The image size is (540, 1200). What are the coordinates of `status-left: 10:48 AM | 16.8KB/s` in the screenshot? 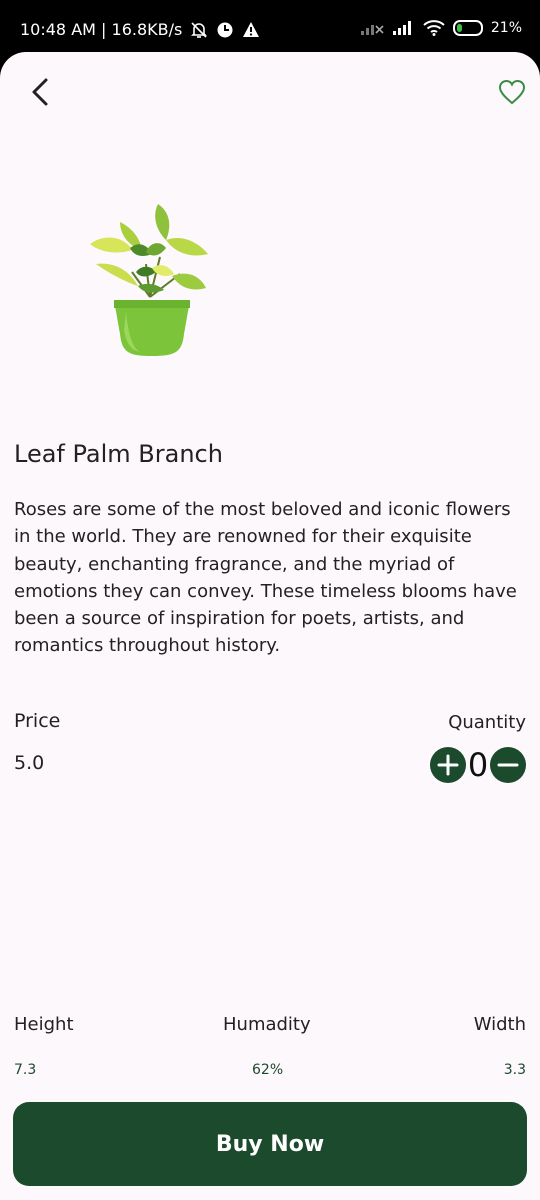 It's located at (140, 29).